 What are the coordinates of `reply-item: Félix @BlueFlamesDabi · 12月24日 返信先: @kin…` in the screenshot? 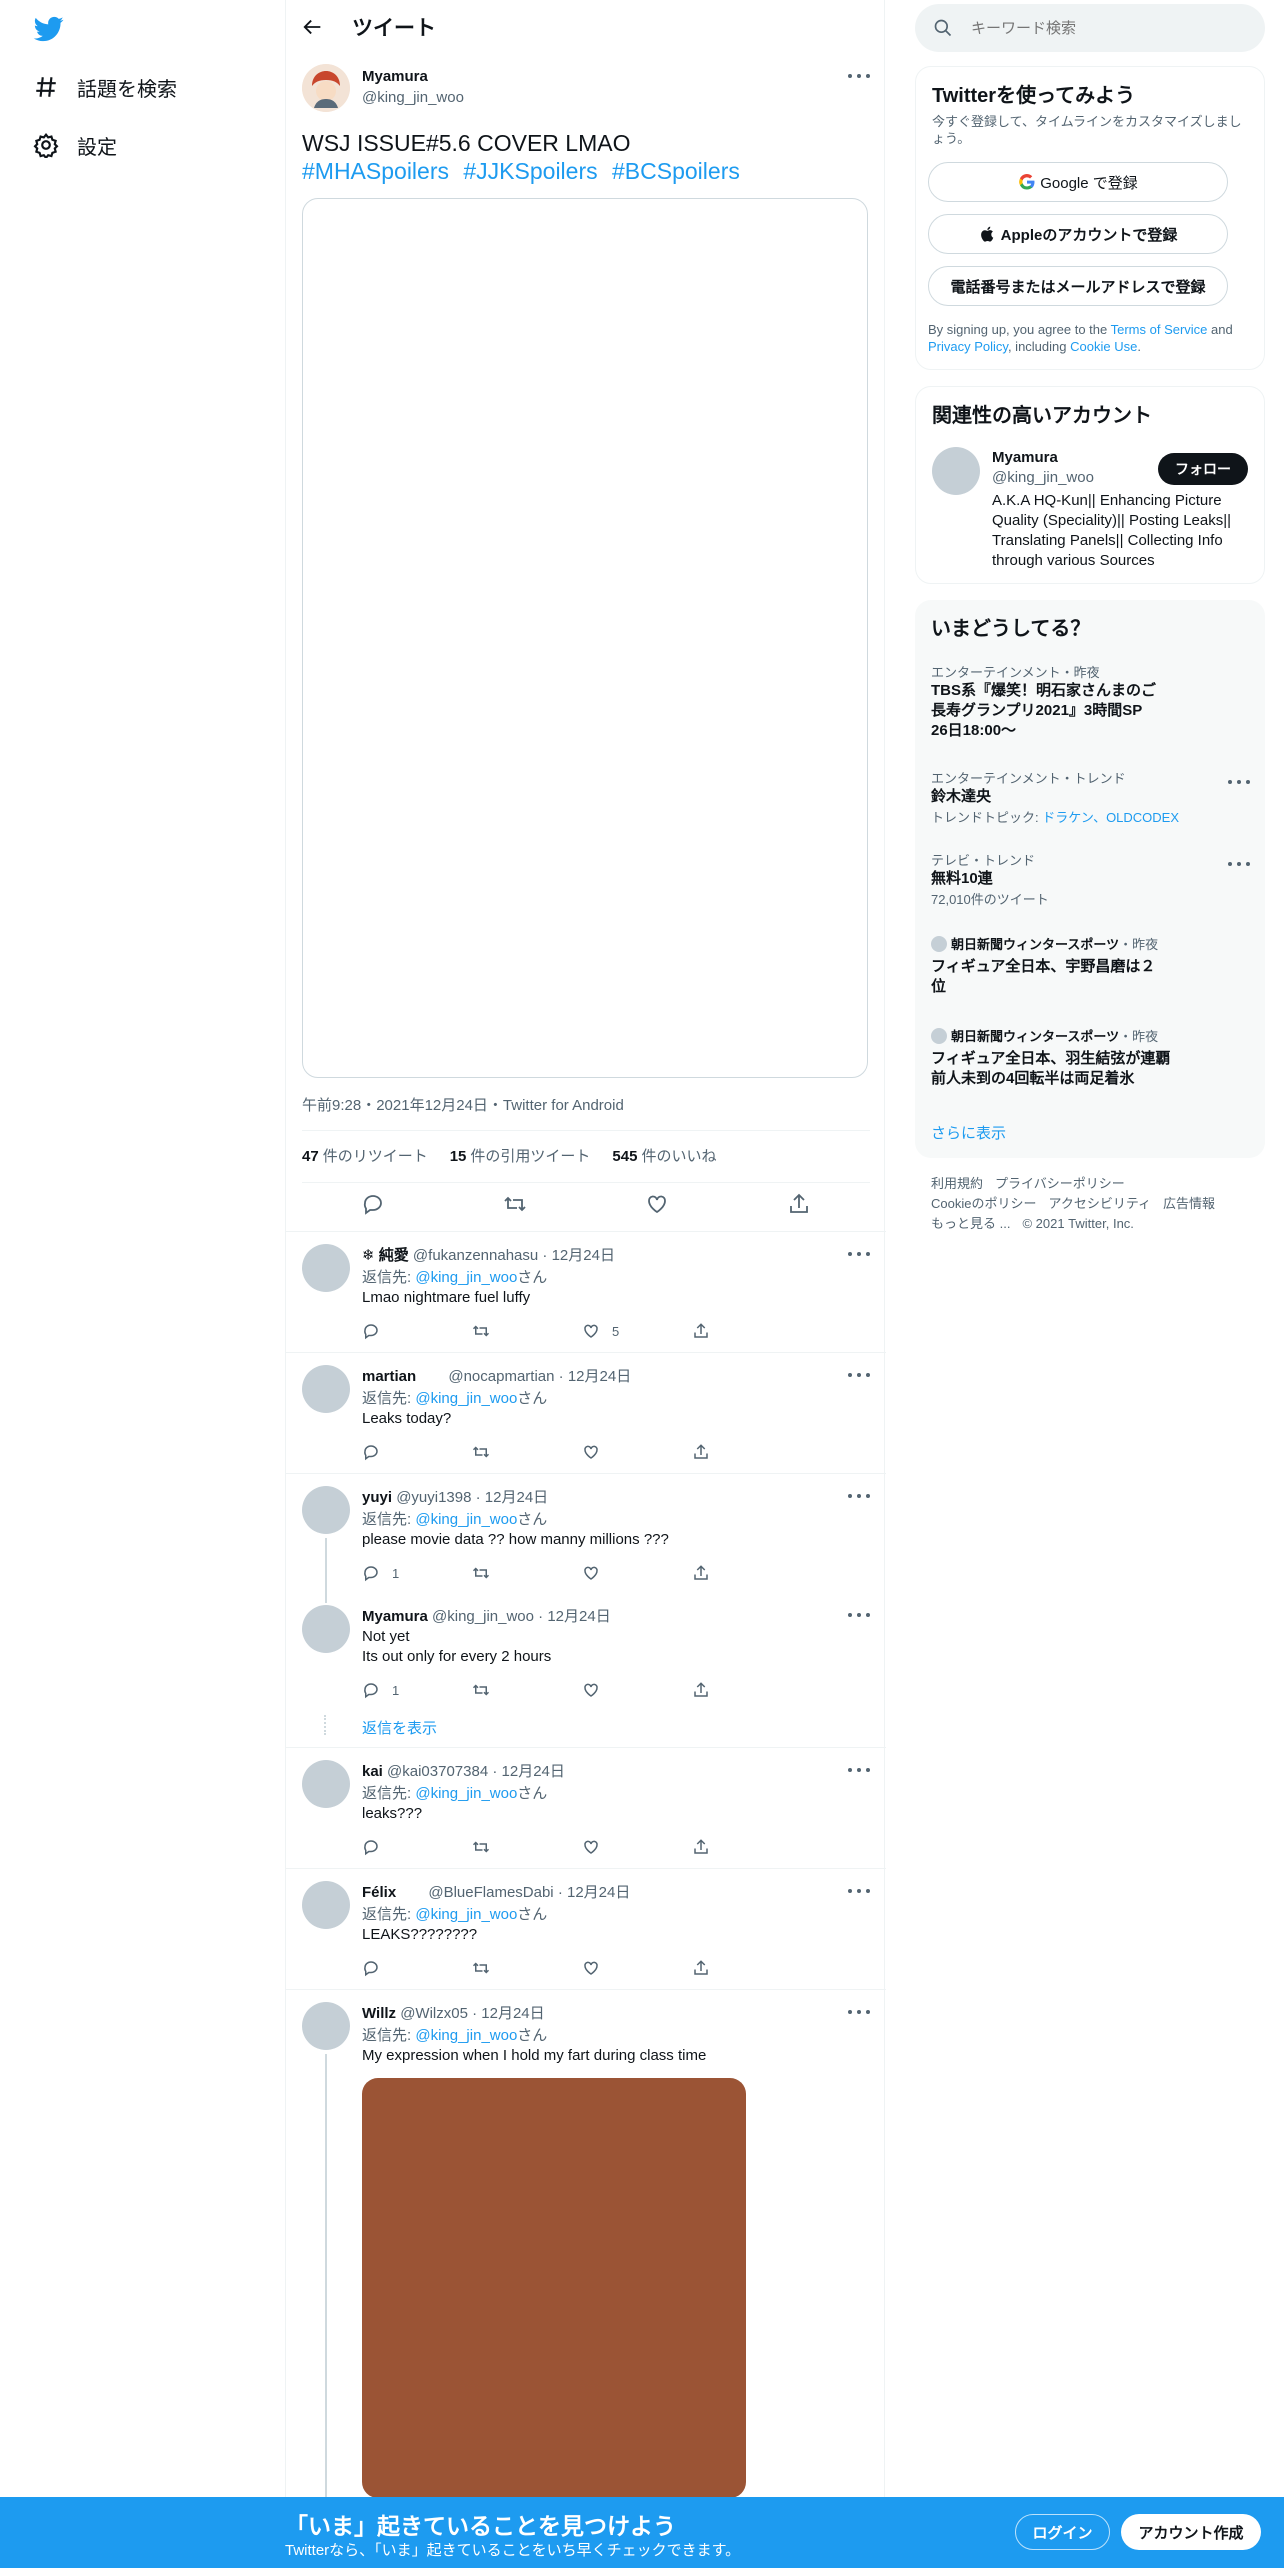 It's located at (586, 1929).